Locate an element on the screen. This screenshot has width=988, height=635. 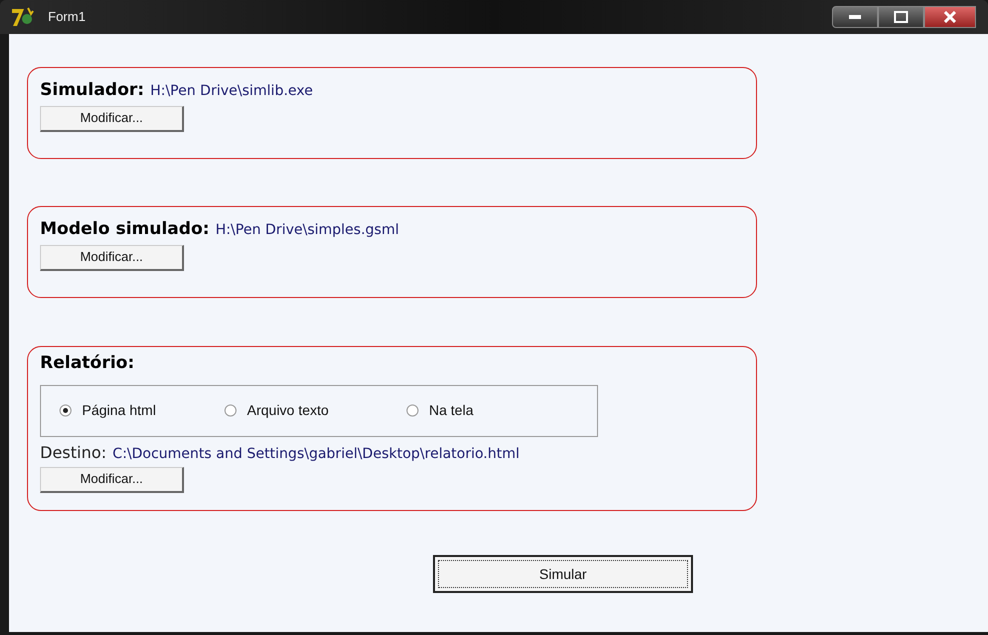
section-label: Destino: is located at coordinates (73, 453).